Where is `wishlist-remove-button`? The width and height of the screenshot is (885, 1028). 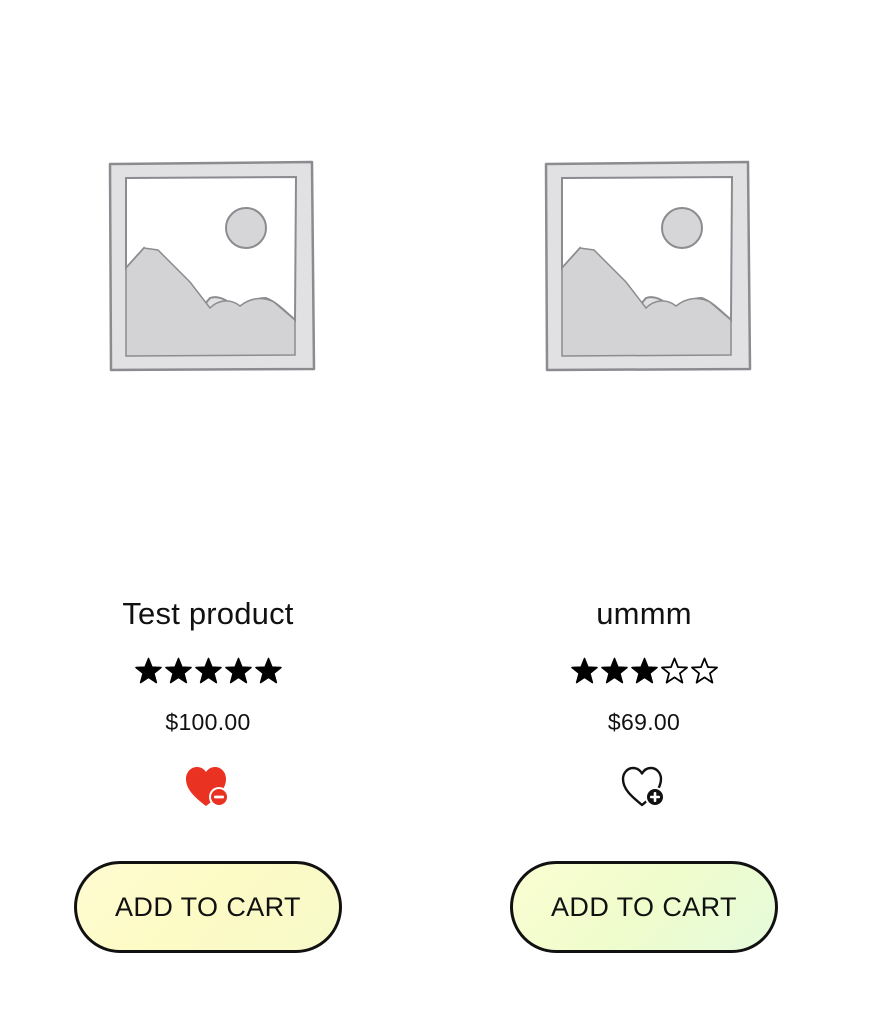
wishlist-remove-button is located at coordinates (208, 788).